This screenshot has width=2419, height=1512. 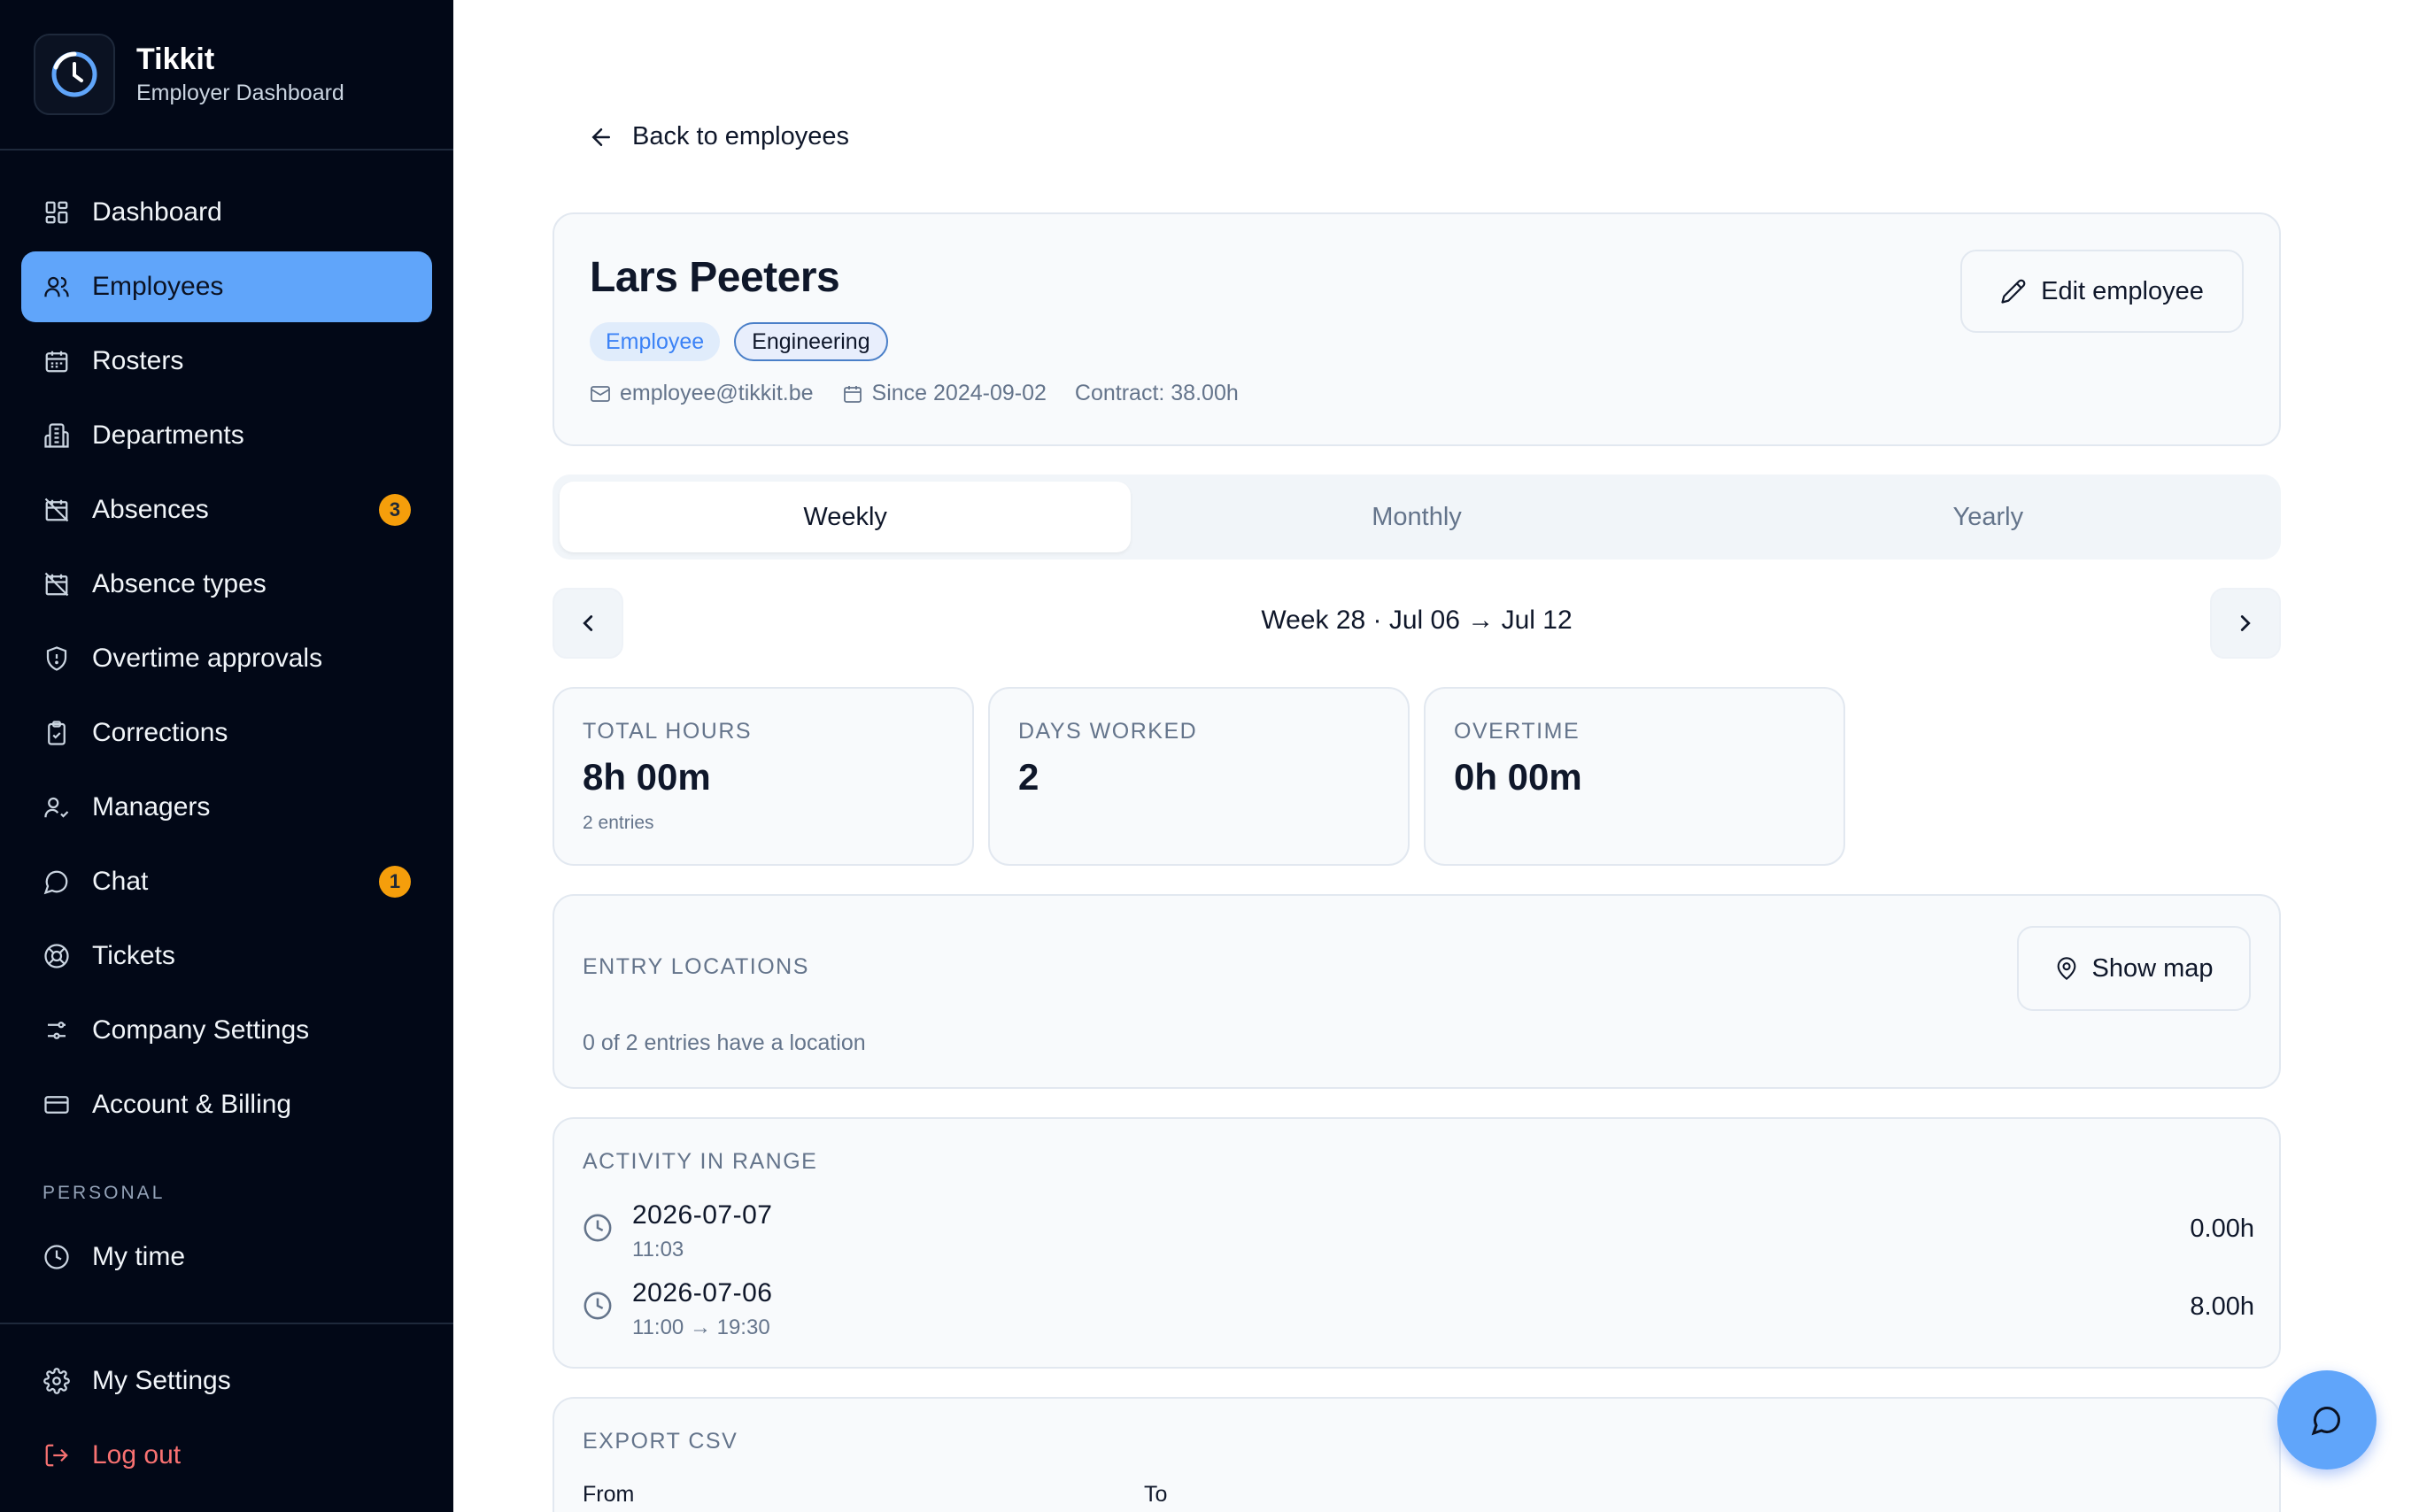 I want to click on email-meta: employee@tikkit.be, so click(x=702, y=393).